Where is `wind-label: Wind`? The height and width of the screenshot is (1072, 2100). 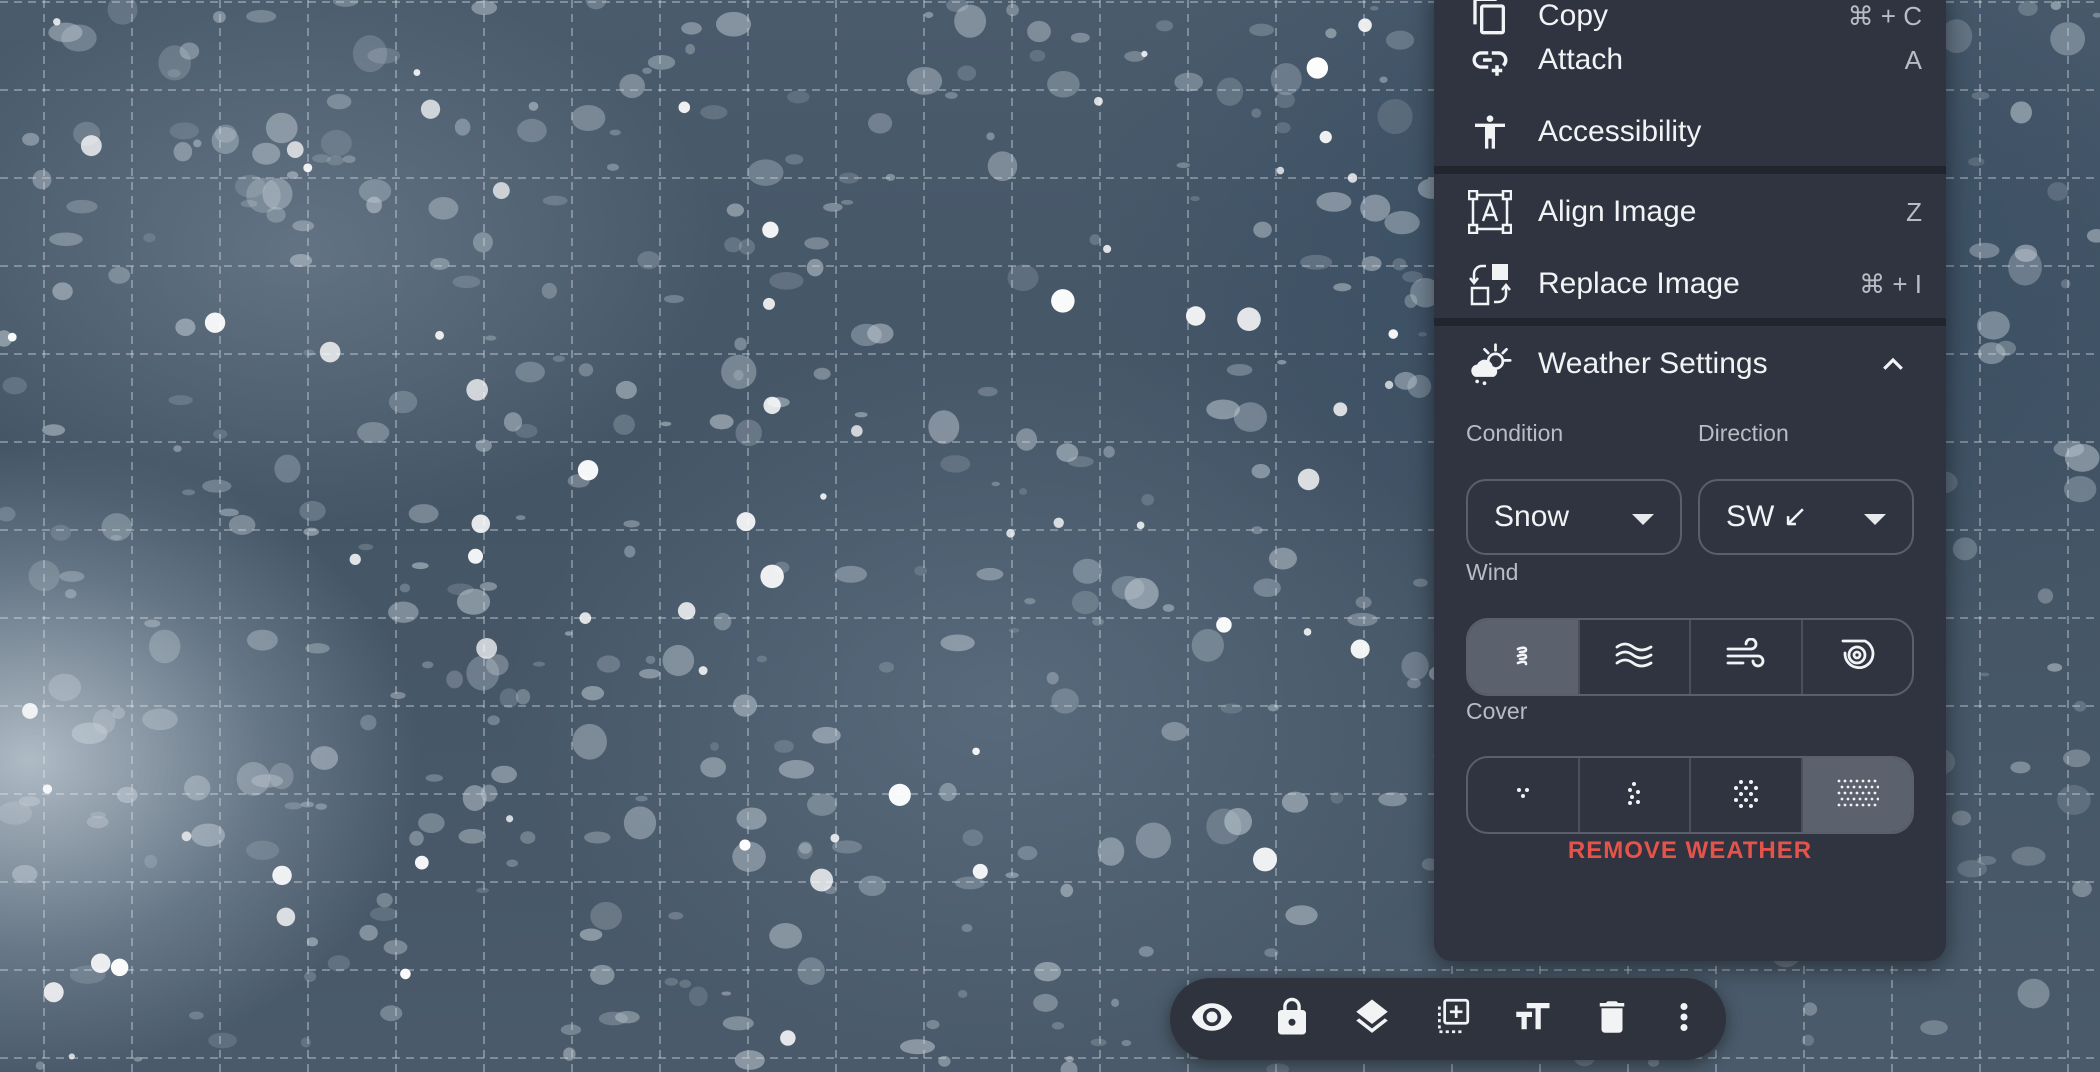
wind-label: Wind is located at coordinates (1492, 572).